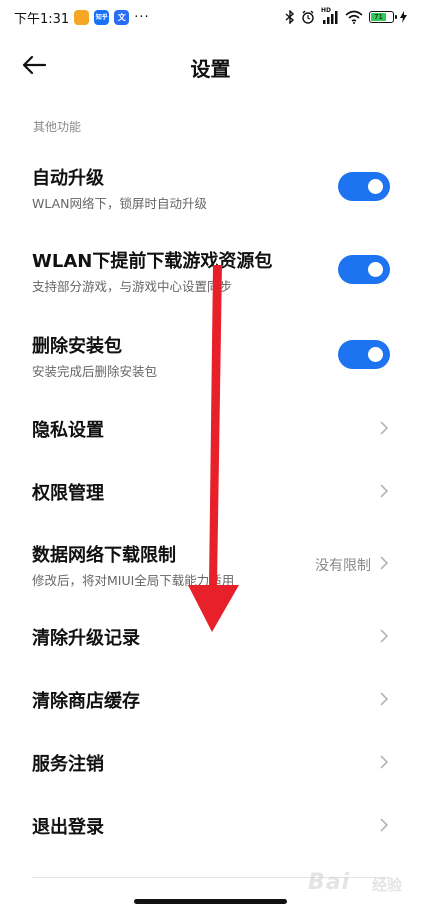  What do you see at coordinates (378, 17) in the screenshot?
I see `battery-level: 71` at bounding box center [378, 17].